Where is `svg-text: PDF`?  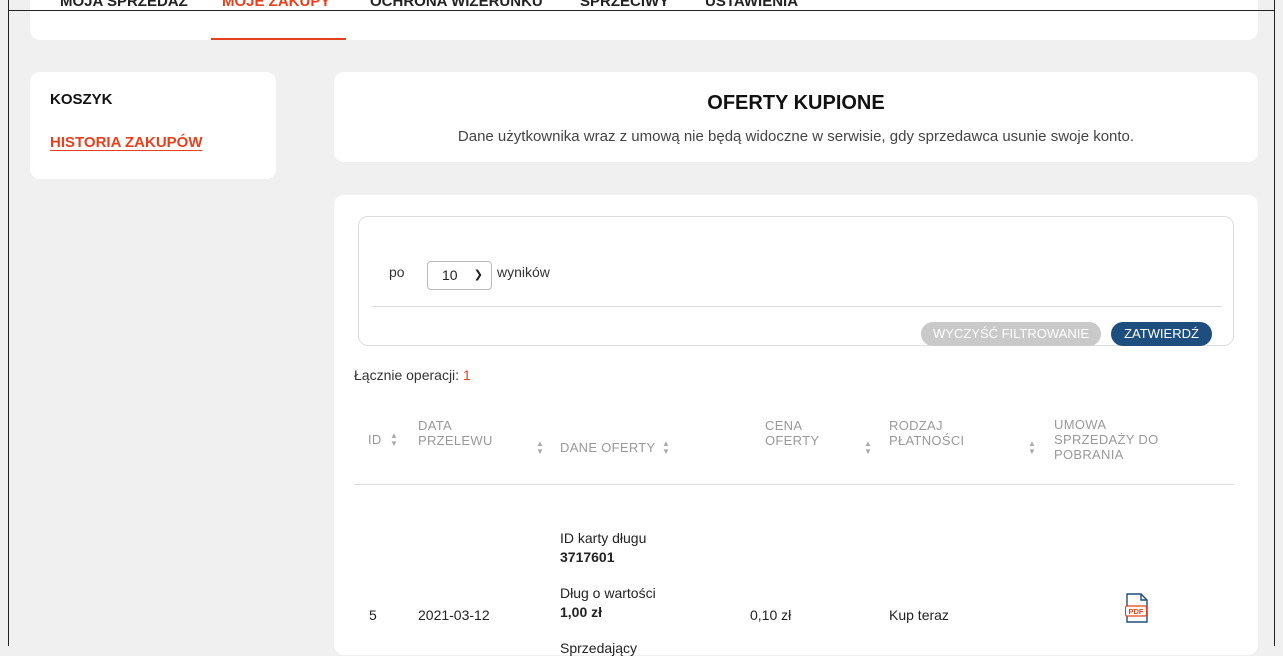
svg-text: PDF is located at coordinates (1136, 611).